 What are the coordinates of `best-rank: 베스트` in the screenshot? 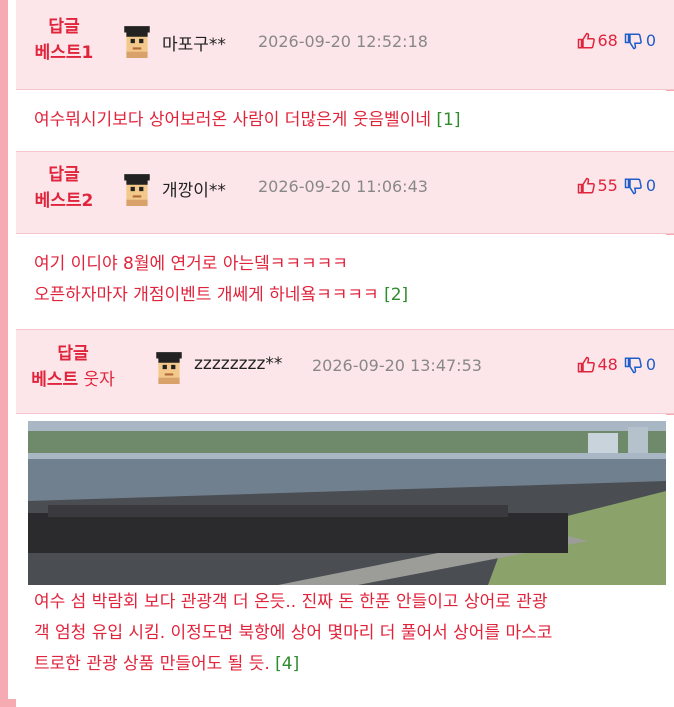 It's located at (55, 380).